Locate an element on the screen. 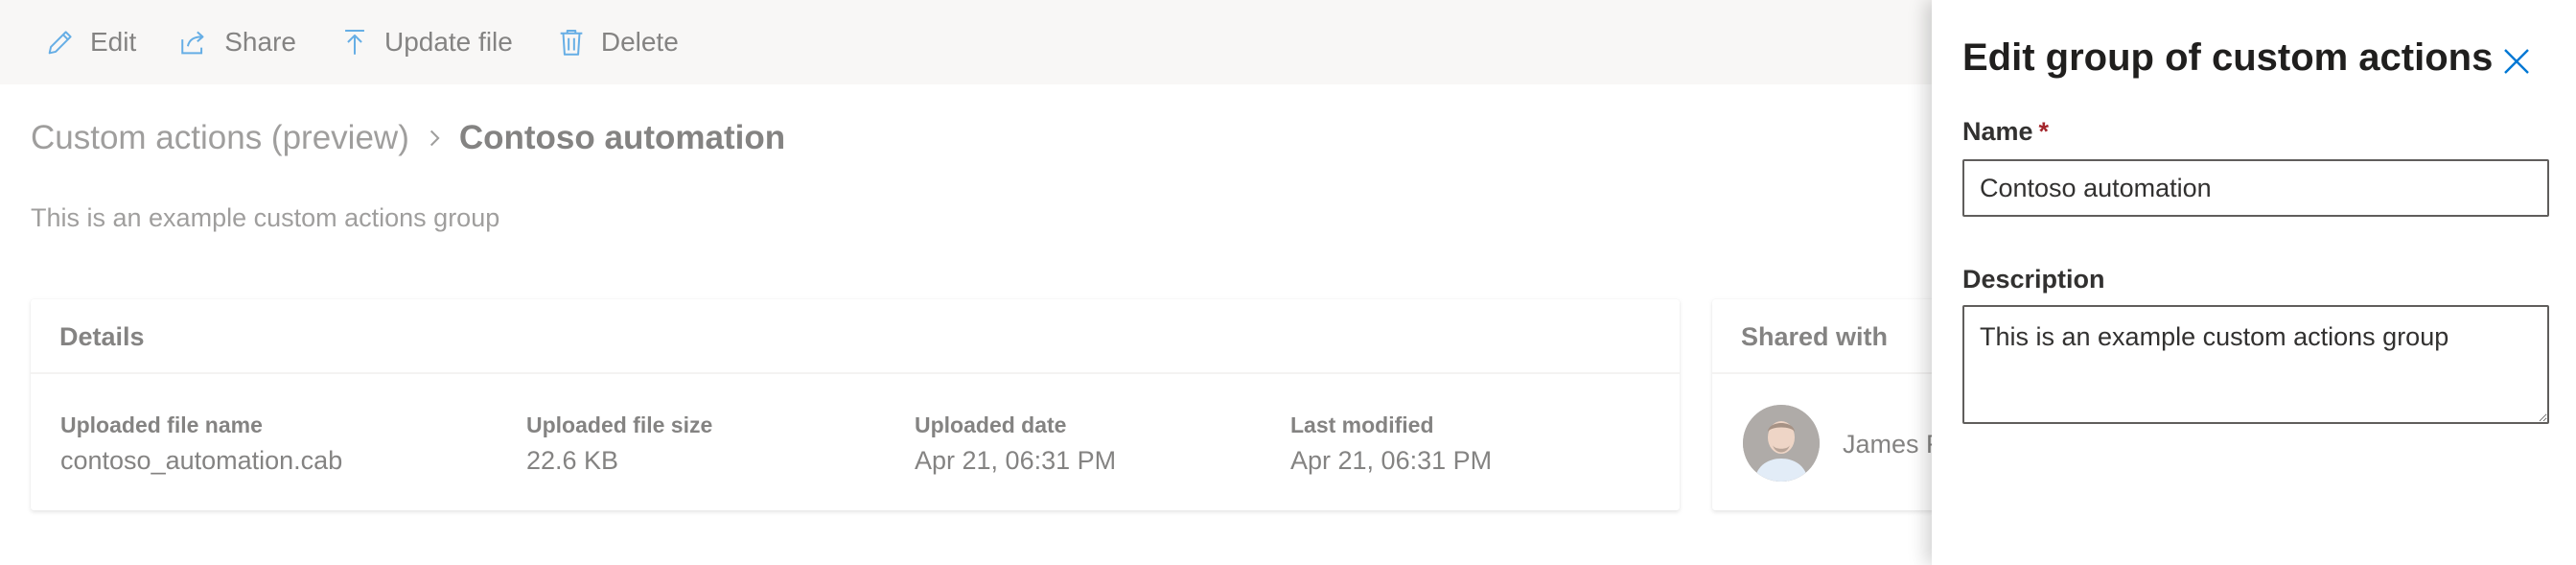 The width and height of the screenshot is (2576, 565). required-marker: * is located at coordinates (2044, 131).